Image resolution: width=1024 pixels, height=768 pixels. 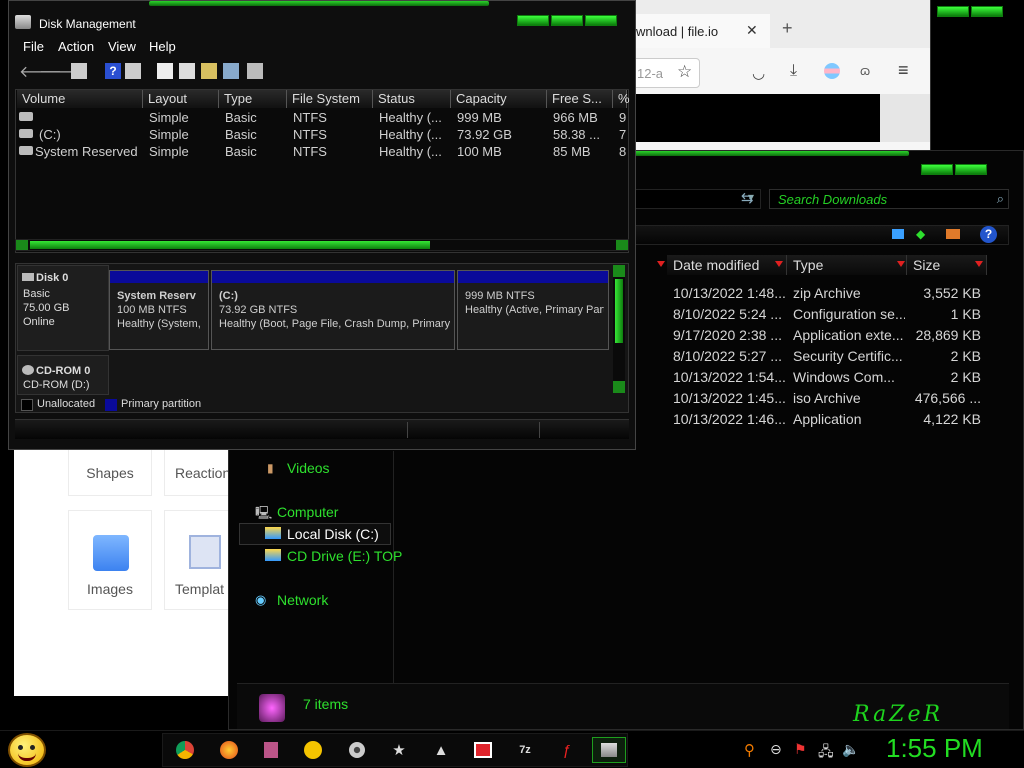 What do you see at coordinates (567, 750) in the screenshot?
I see `flash-icon: ƒ` at bounding box center [567, 750].